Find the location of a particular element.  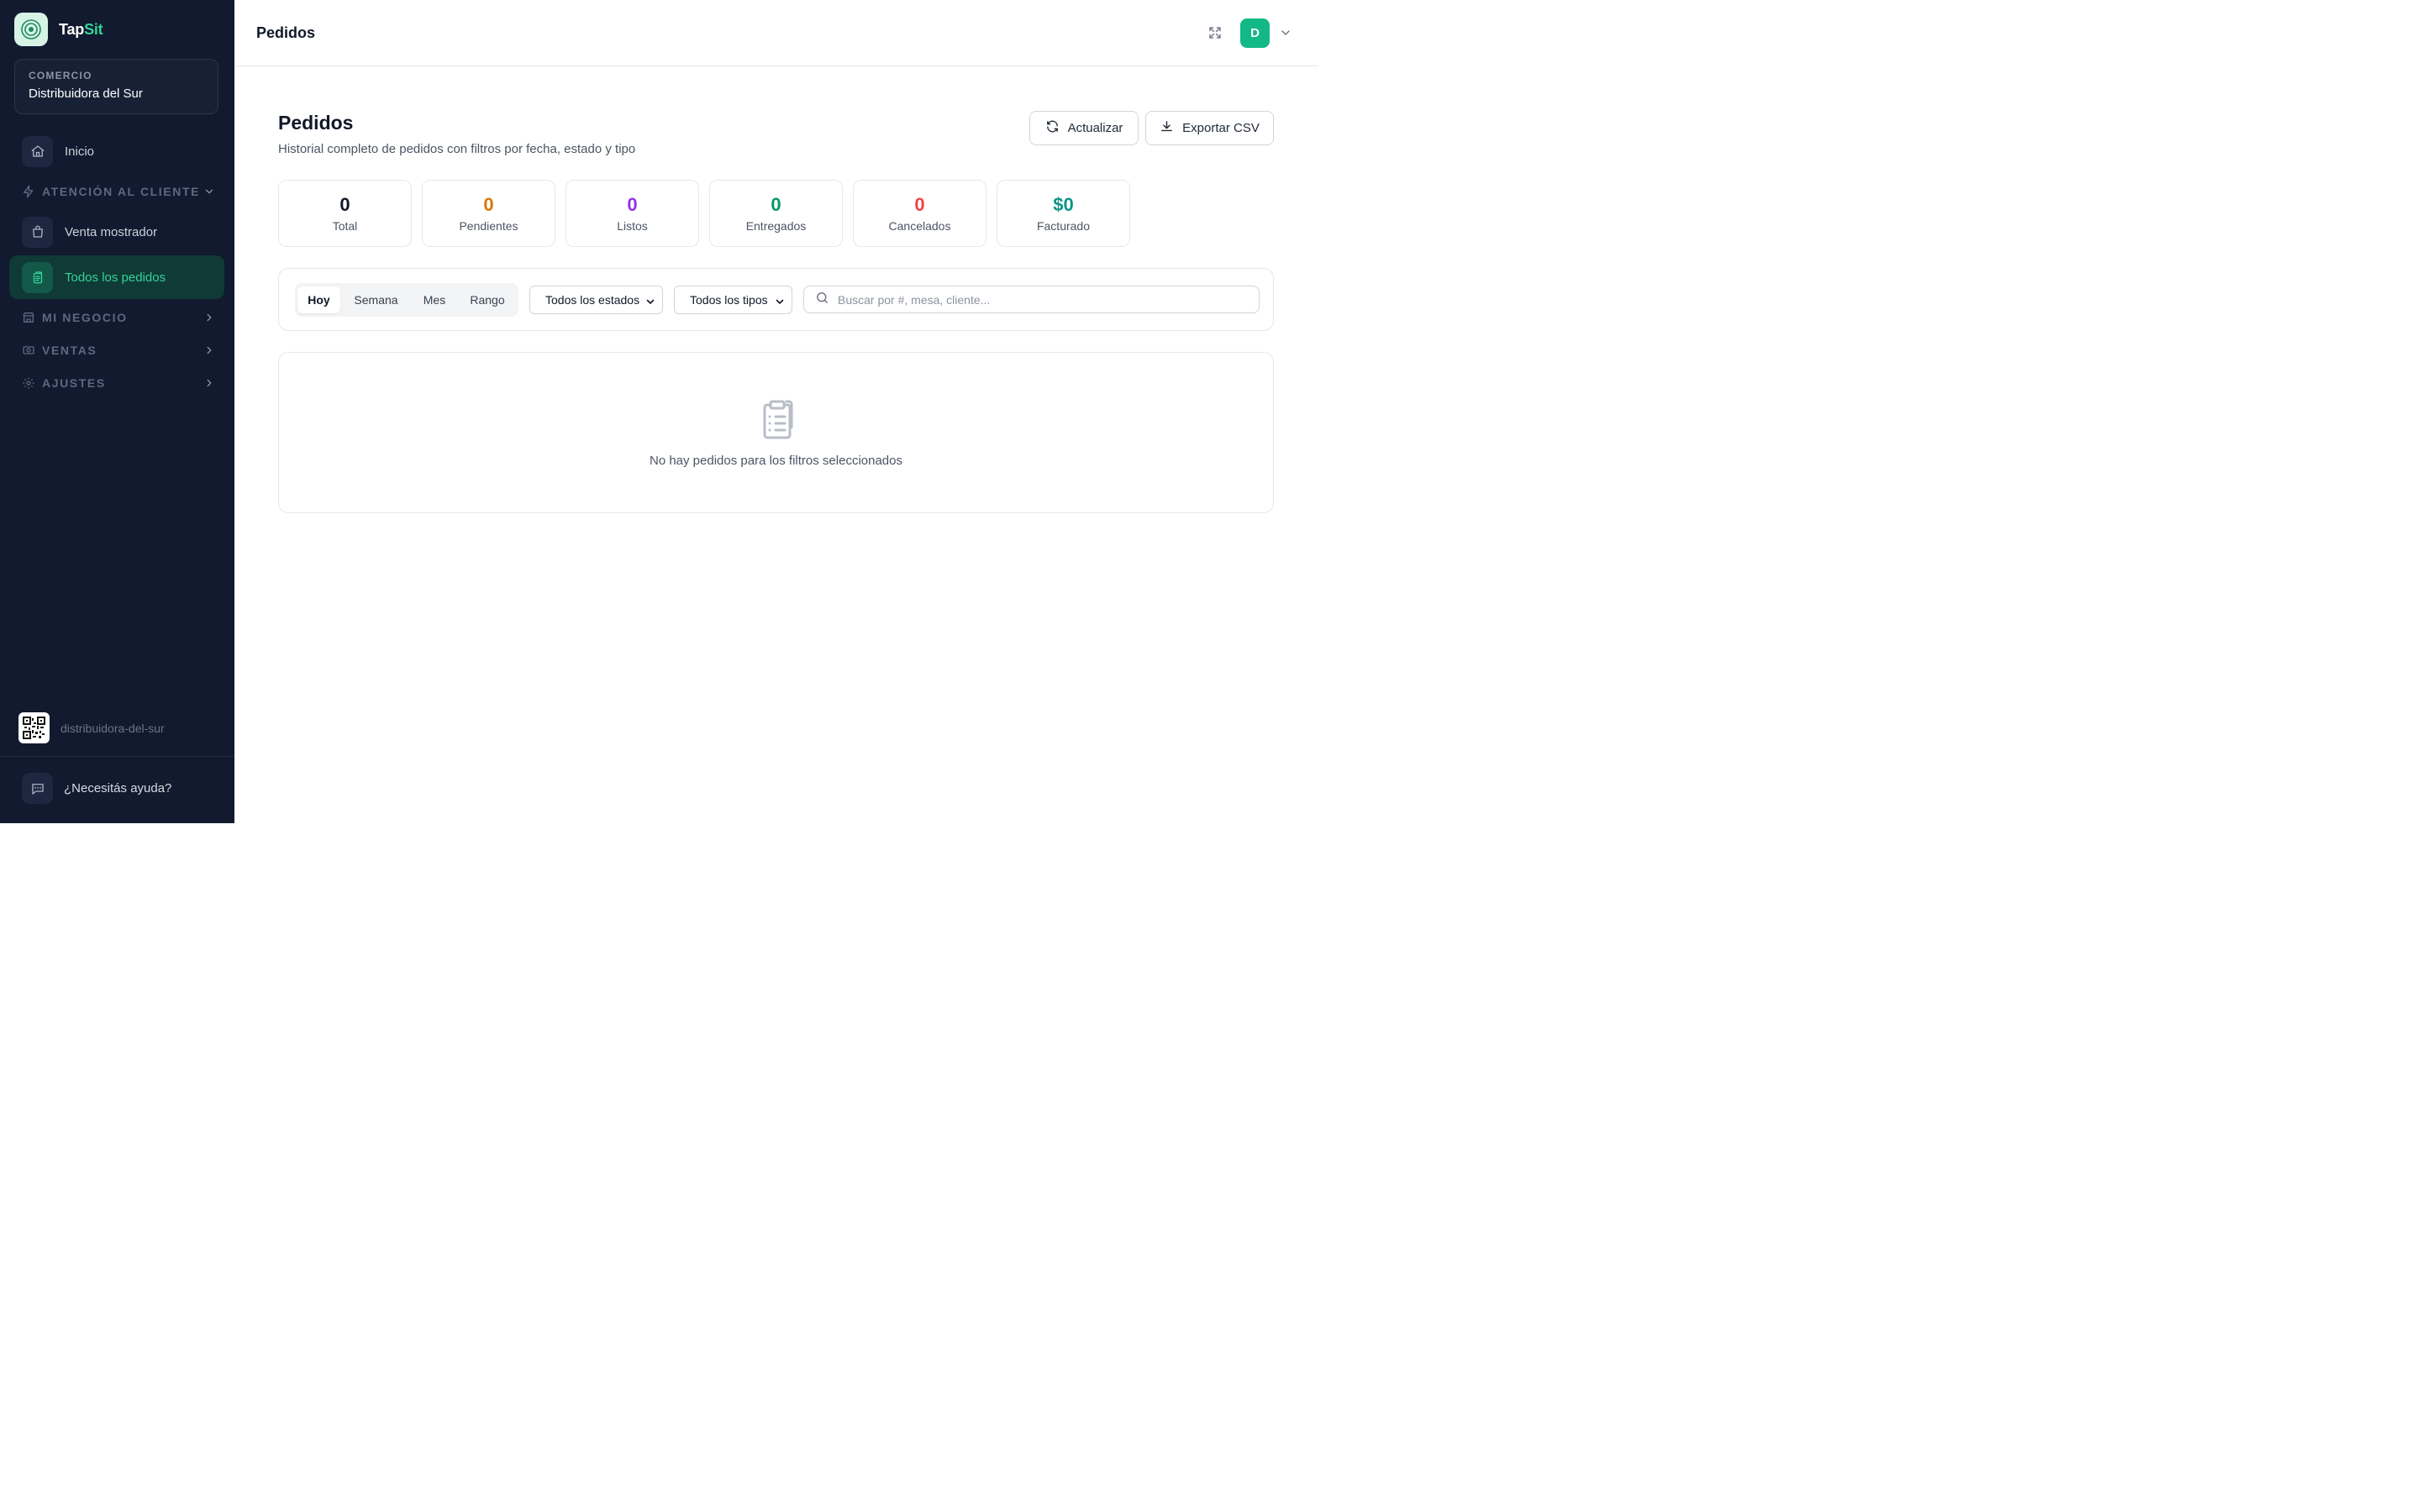

shopping-bag-icon is located at coordinates (37, 232).